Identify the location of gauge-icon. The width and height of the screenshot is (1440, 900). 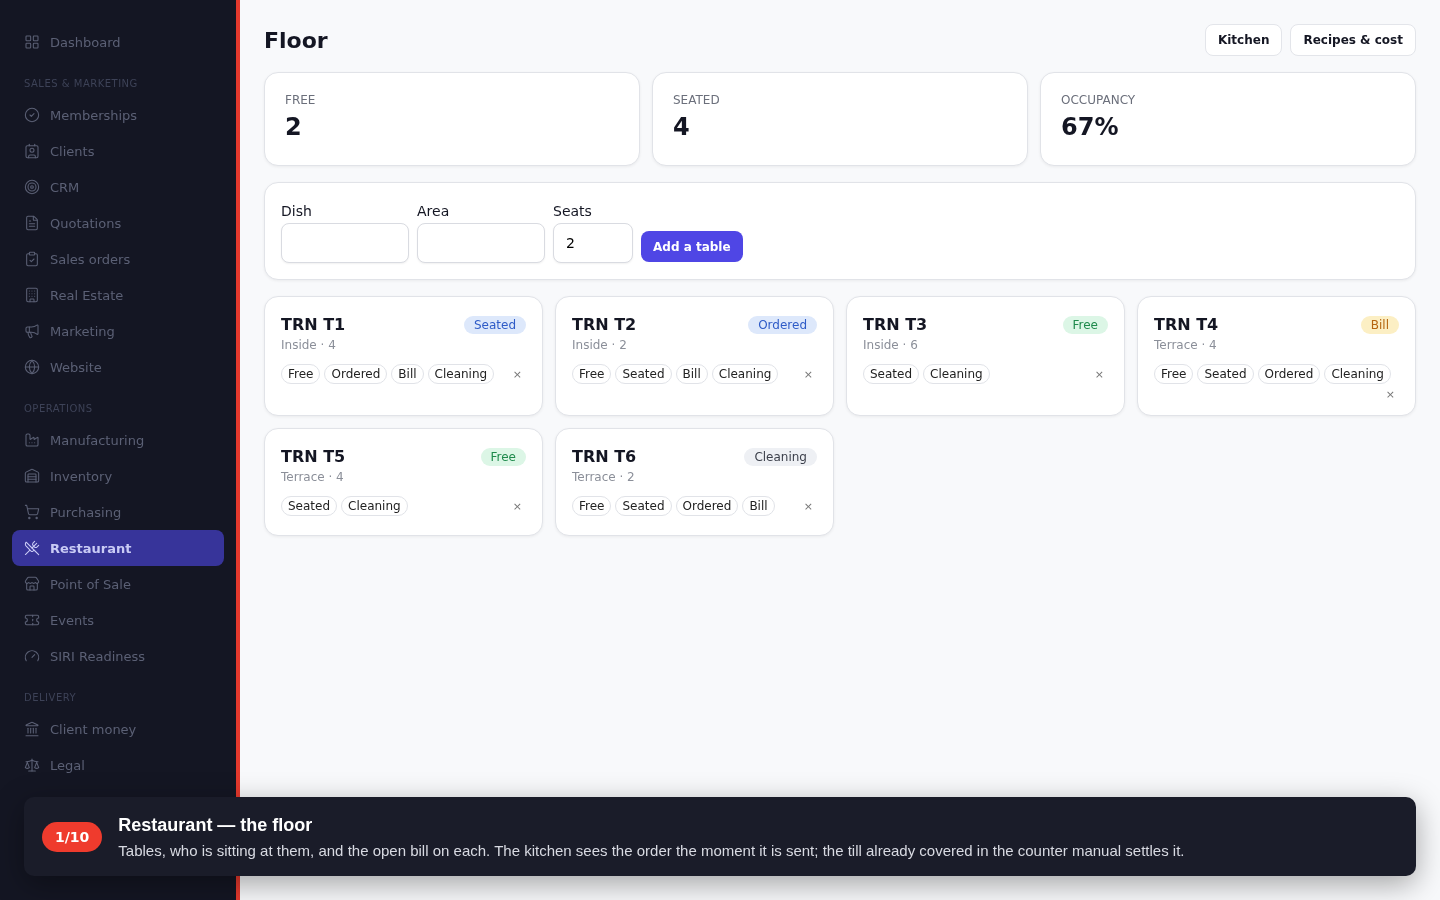
(32, 656).